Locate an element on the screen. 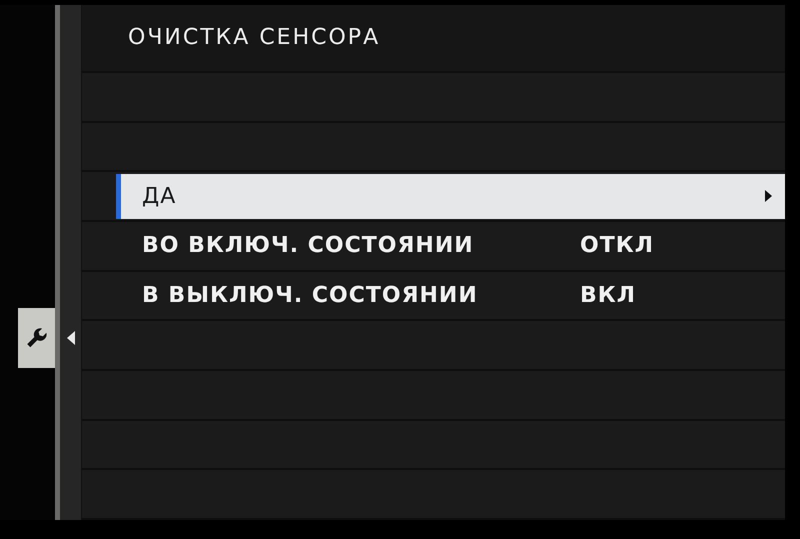 This screenshot has height=539, width=800. submenu-arrow-icon is located at coordinates (768, 196).